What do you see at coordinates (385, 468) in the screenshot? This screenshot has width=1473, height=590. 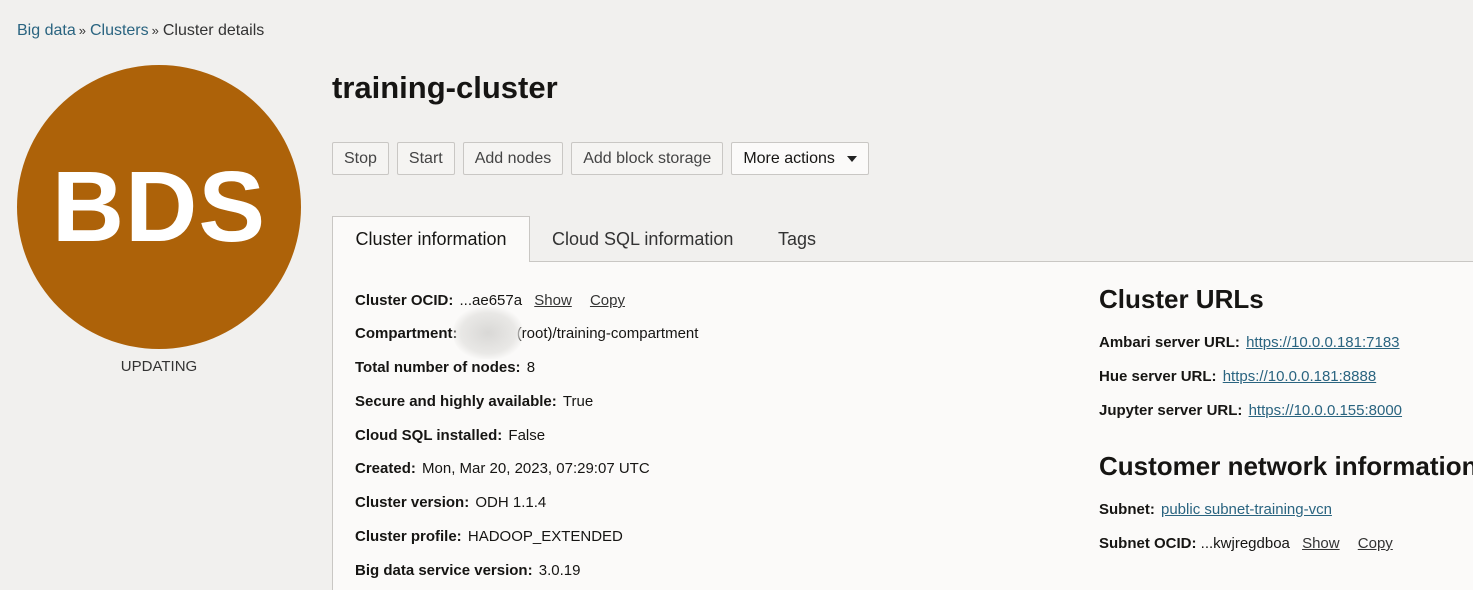 I see `created-label: Created:` at bounding box center [385, 468].